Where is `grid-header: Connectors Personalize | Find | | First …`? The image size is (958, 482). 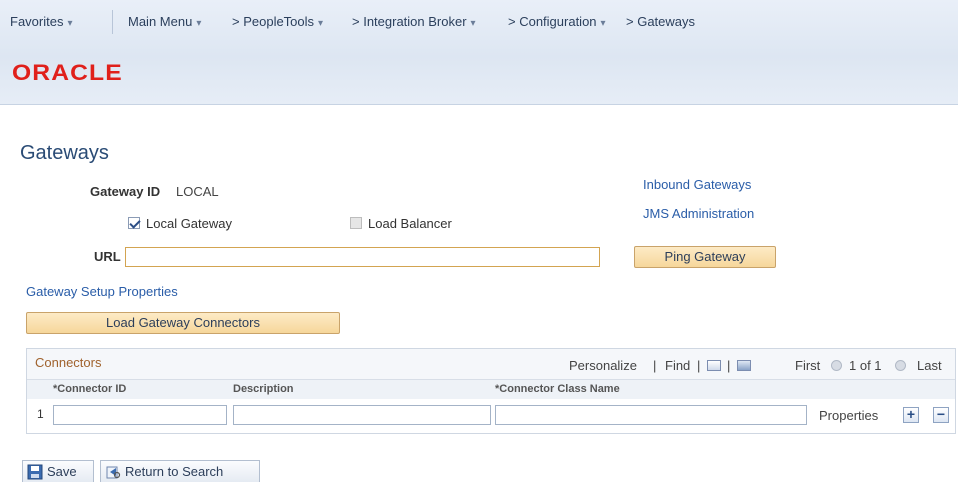
grid-header: Connectors Personalize | Find | | First … is located at coordinates (491, 364).